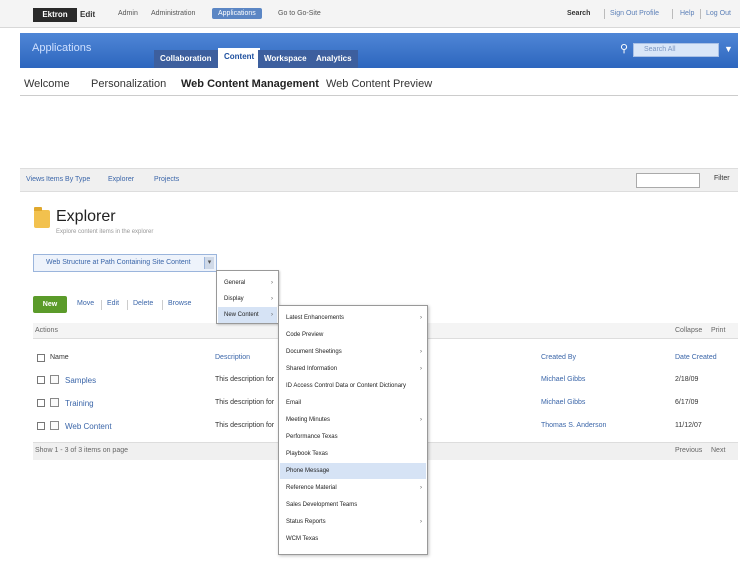 Image resolution: width=740 pixels, height=565 pixels. I want to click on column-header-description: Description, so click(232, 357).